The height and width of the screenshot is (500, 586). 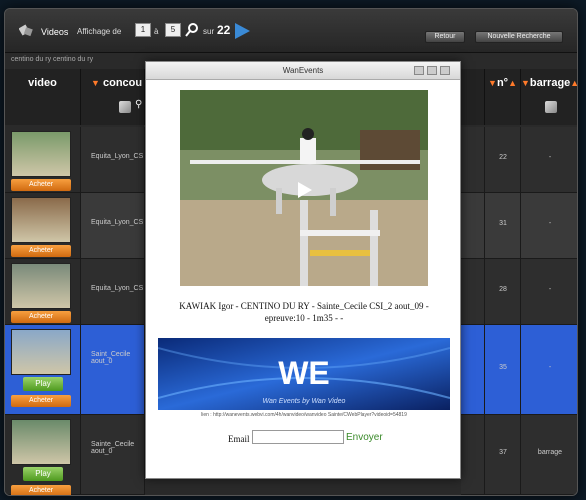 I want to click on num-cell: 31, so click(x=503, y=226).